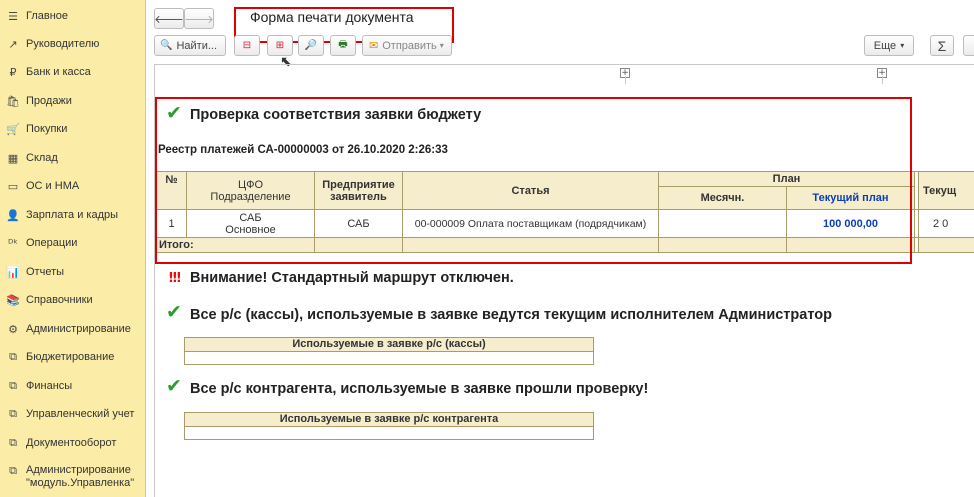  What do you see at coordinates (13, 300) in the screenshot?
I see `books-icon: 📚` at bounding box center [13, 300].